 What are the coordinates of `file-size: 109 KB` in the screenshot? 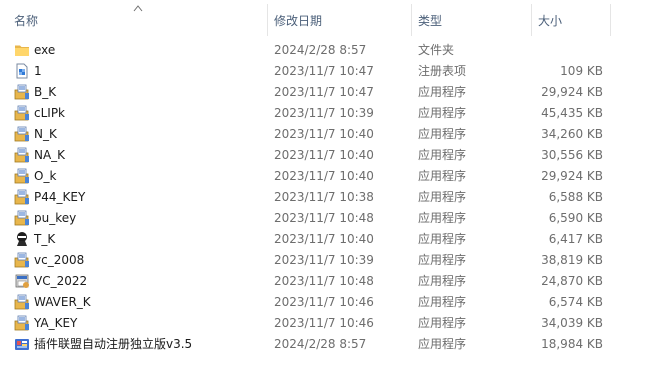 It's located at (581, 71).